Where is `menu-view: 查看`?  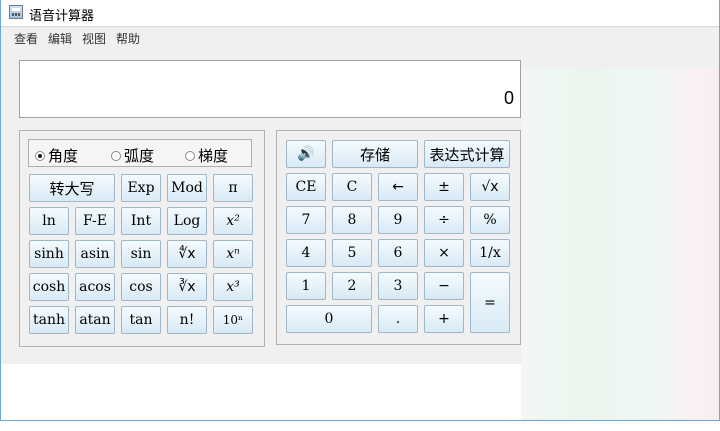 menu-view: 查看 is located at coordinates (26, 38).